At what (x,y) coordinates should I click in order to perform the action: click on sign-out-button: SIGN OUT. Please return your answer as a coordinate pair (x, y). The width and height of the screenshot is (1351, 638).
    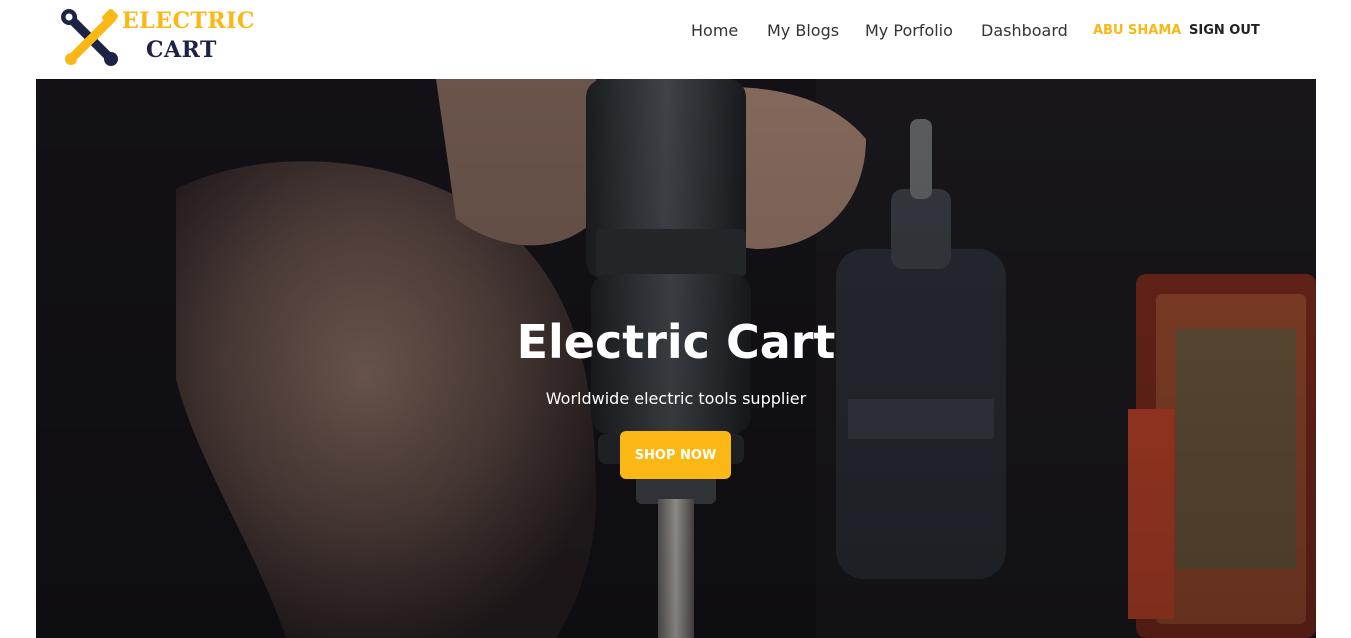
    Looking at the image, I should click on (1224, 30).